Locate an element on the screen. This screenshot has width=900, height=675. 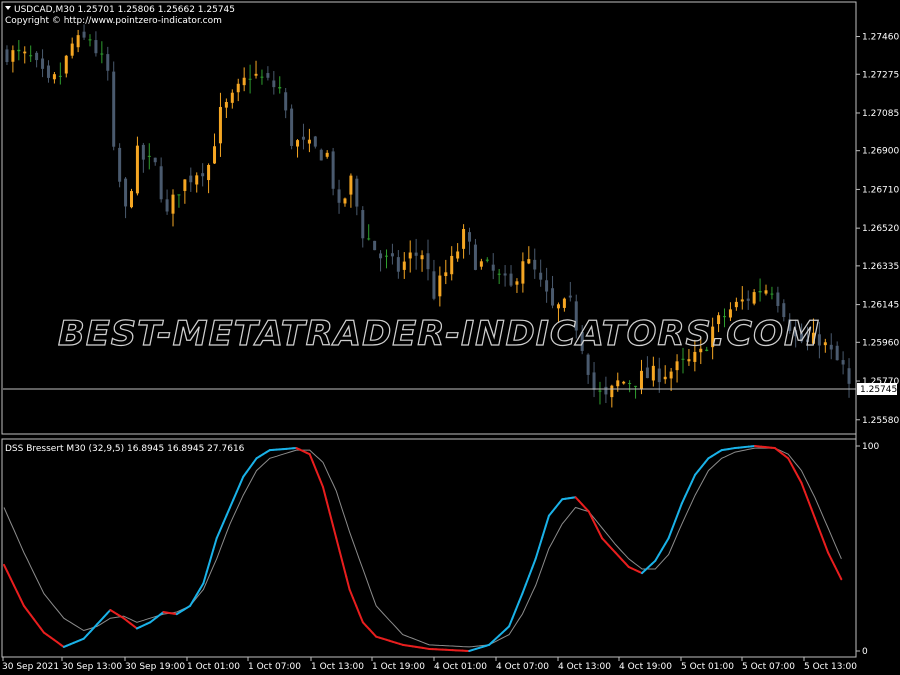
indicator-tick-label: 100 is located at coordinates (870, 447).